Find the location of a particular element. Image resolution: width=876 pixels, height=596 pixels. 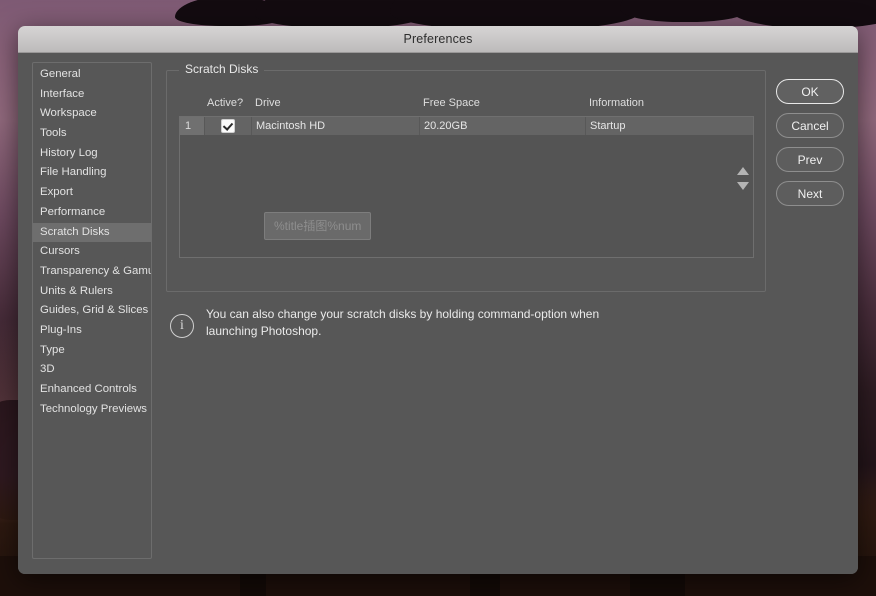

sidebar-item-enhanced-controls: Enhanced Controls is located at coordinates (92, 390).